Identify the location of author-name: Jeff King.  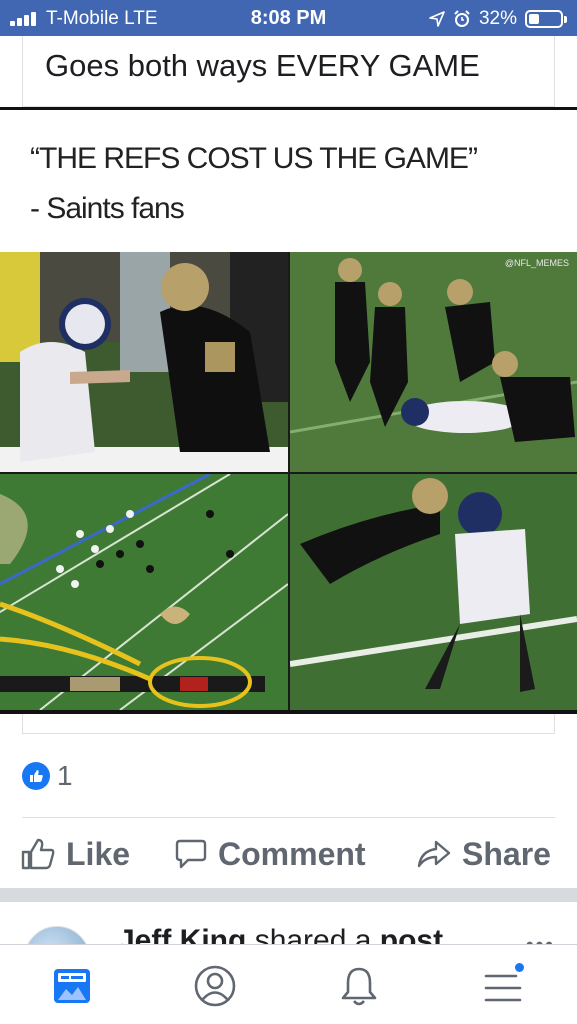
(182, 935).